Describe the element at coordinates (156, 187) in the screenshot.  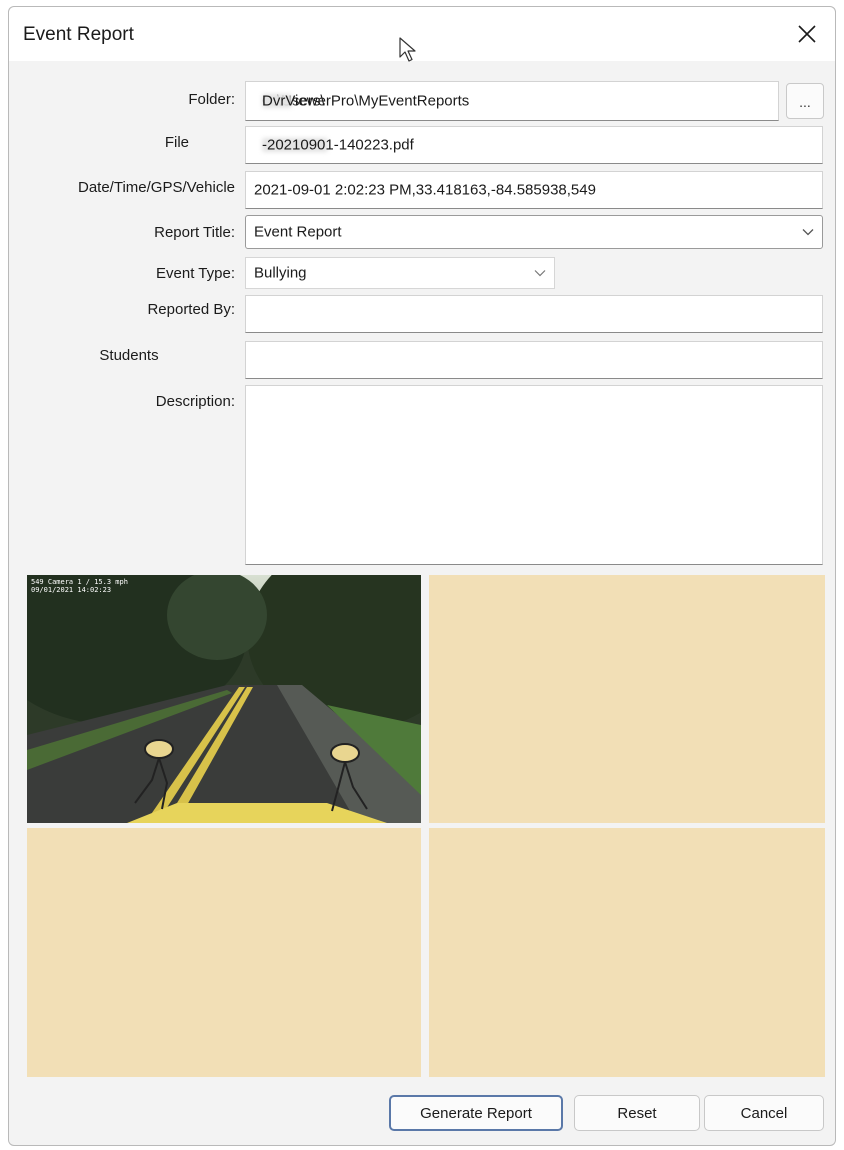
I see `datetime-label: Date/Time/GPS/Vehicle` at that location.